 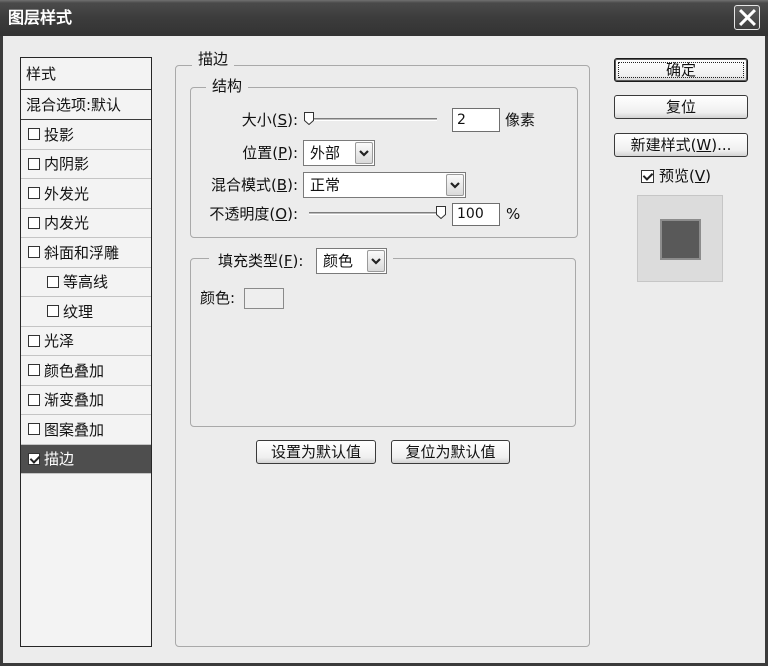 I want to click on position-select-value: 外部, so click(x=325, y=153).